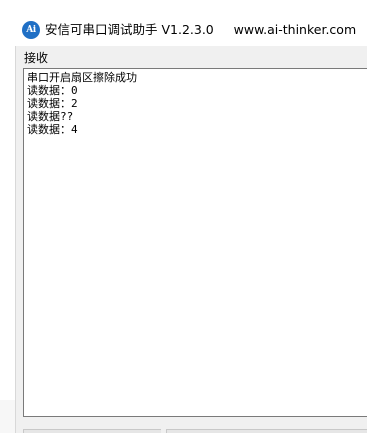 This screenshot has height=433, width=367. What do you see at coordinates (52, 90) in the screenshot?
I see `receive-line: 读数据：0` at bounding box center [52, 90].